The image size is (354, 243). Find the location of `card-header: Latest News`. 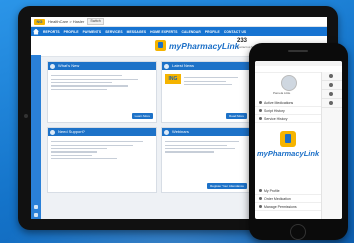

card-header: Latest News is located at coordinates (206, 66).